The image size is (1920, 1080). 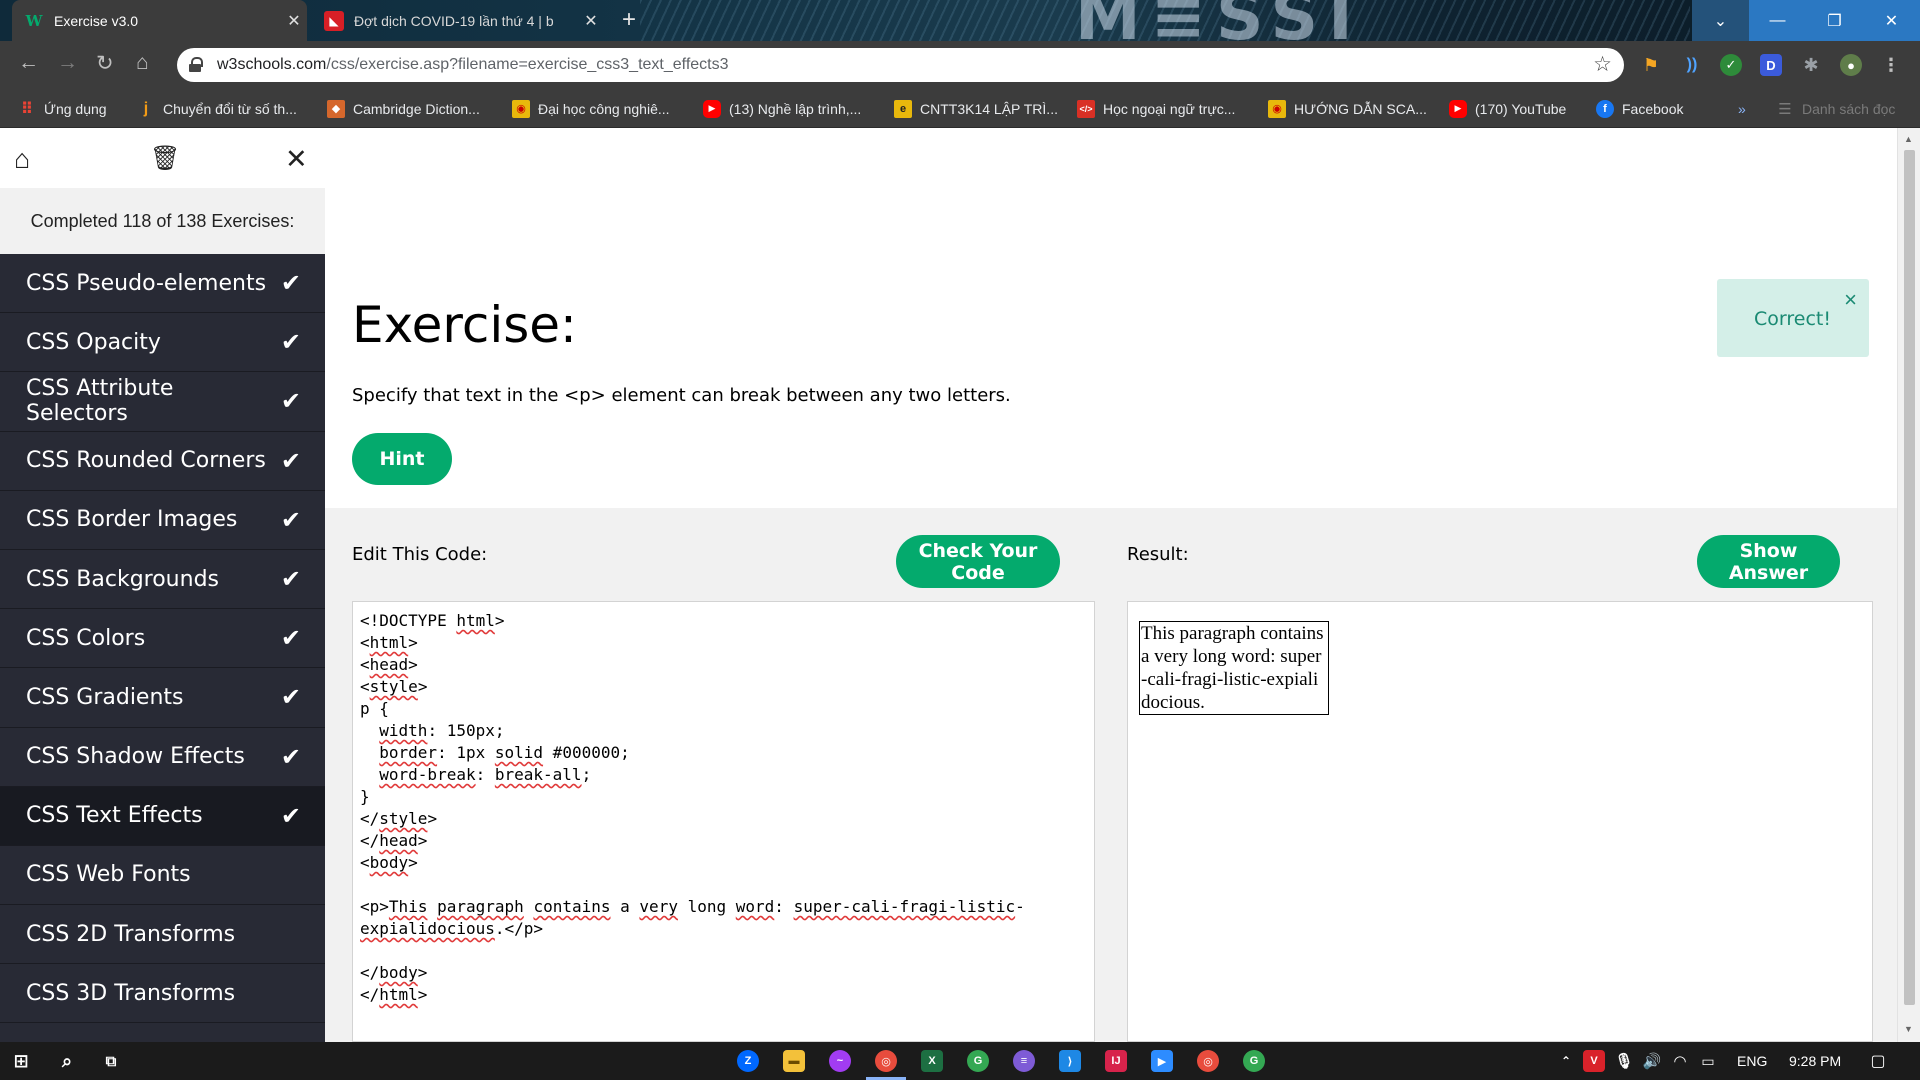 What do you see at coordinates (162, 580) in the screenshot?
I see `sidebar-item-backgrounds: CSS Backgrounds ✔` at bounding box center [162, 580].